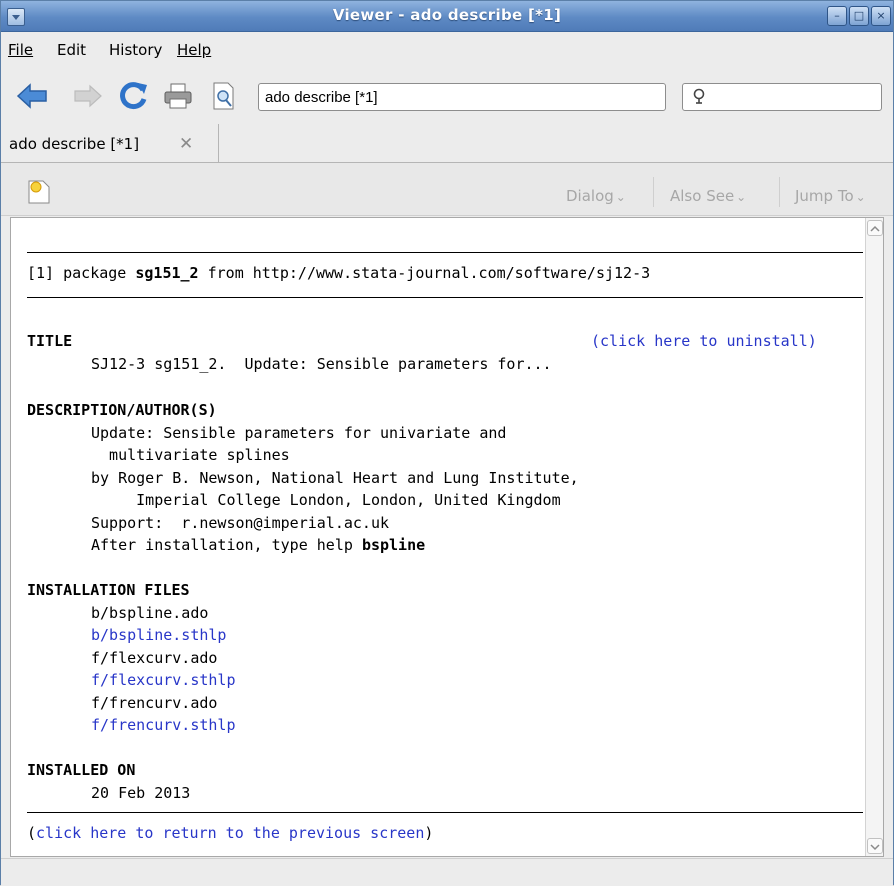  What do you see at coordinates (875, 846) in the screenshot?
I see `scroll-down-icon` at bounding box center [875, 846].